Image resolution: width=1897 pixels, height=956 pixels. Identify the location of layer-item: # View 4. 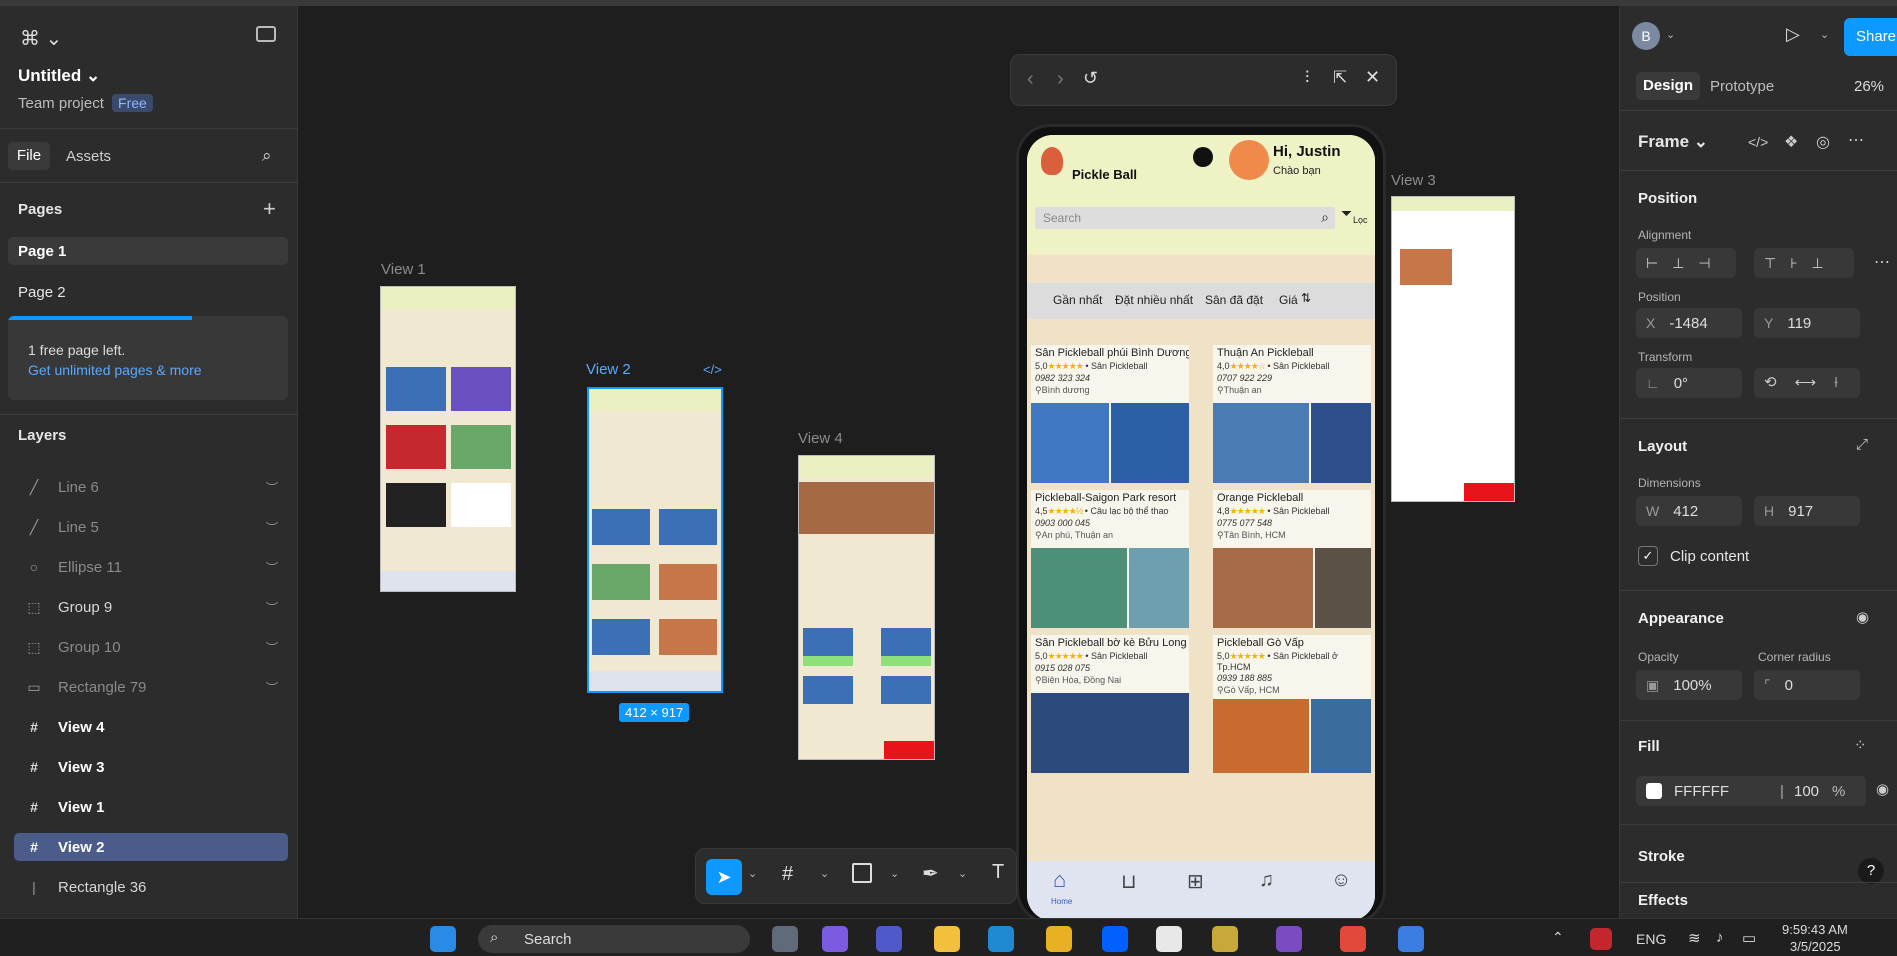
(151, 727).